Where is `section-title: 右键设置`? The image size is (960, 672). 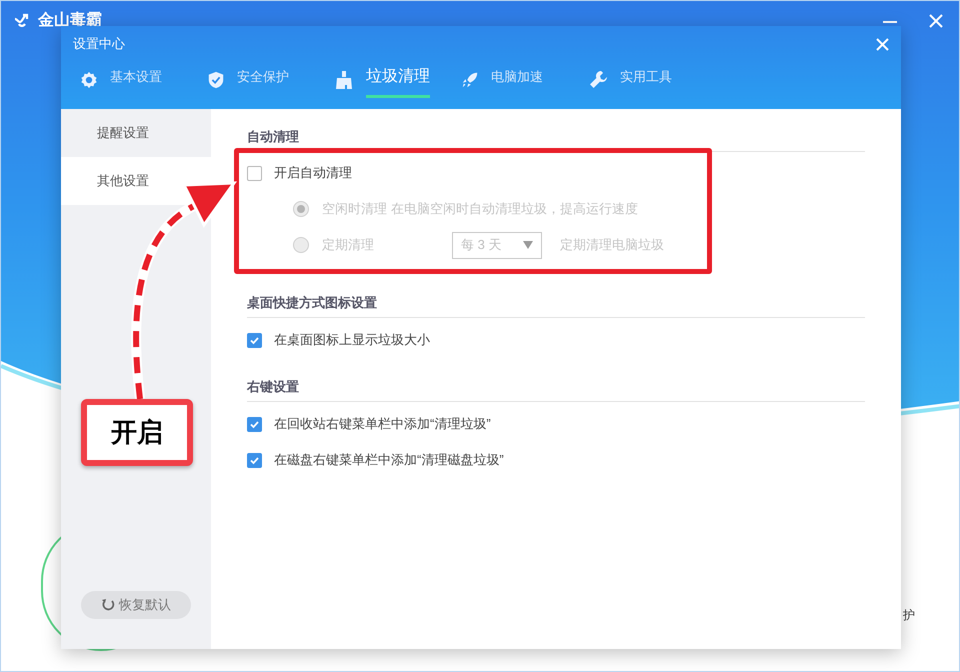 section-title: 右键设置 is located at coordinates (273, 386).